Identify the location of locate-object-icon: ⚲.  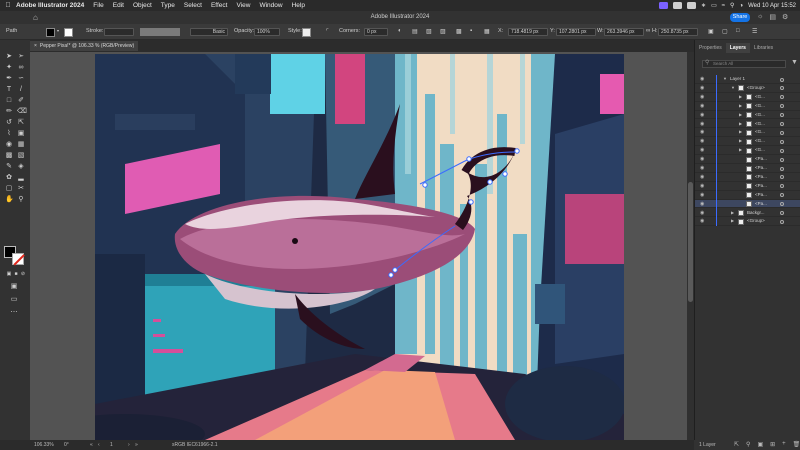
(748, 444).